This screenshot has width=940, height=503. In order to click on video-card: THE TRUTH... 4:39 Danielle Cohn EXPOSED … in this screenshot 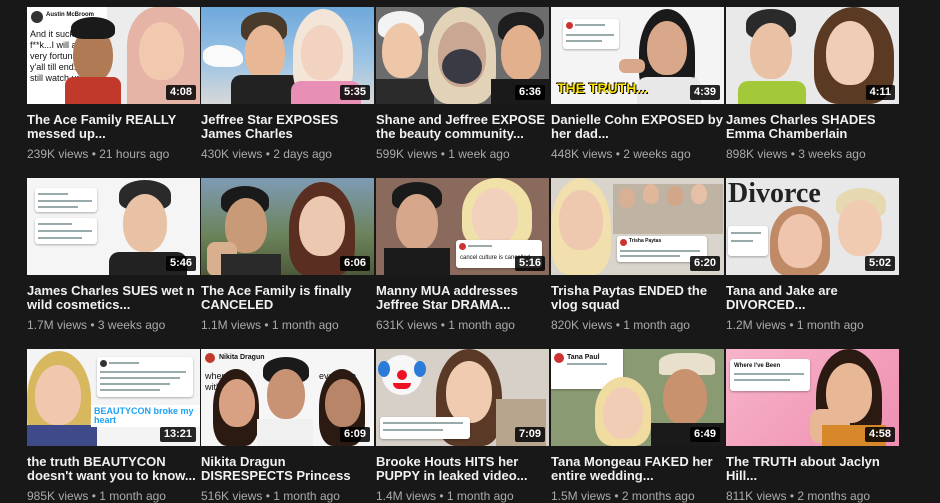, I will do `click(637, 84)`.